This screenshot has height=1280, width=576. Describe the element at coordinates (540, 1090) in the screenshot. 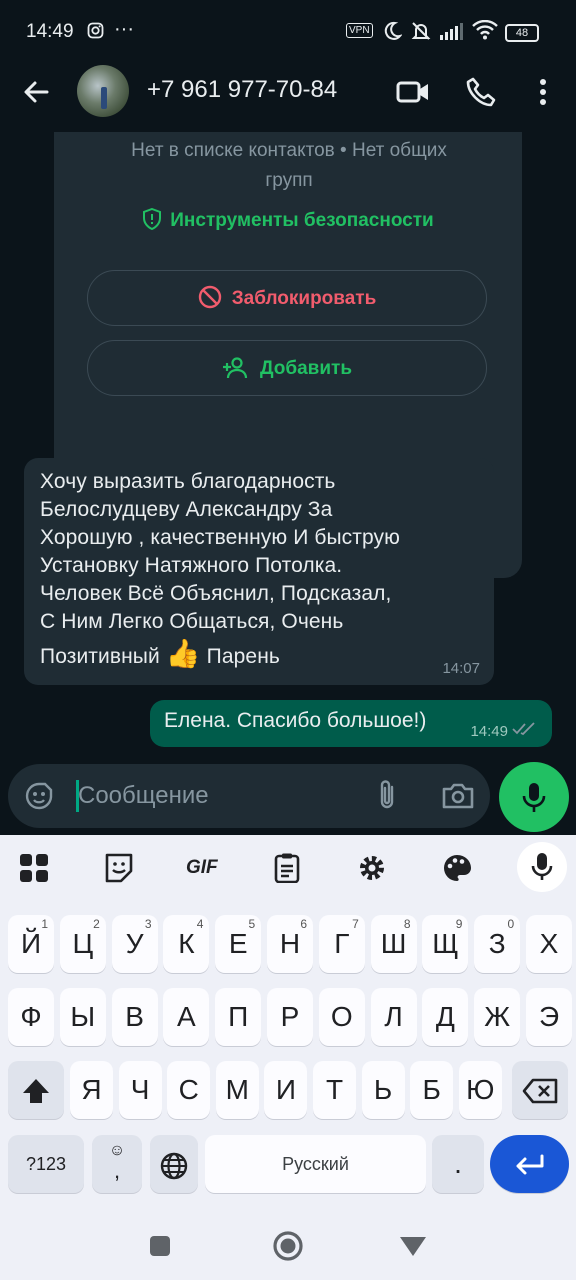

I see `backspace-key` at that location.